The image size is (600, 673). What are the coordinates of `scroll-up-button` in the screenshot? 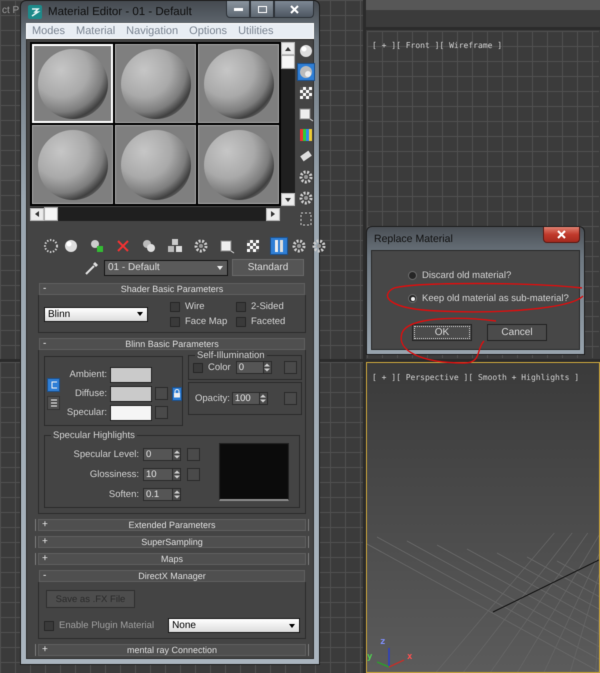 It's located at (288, 48).